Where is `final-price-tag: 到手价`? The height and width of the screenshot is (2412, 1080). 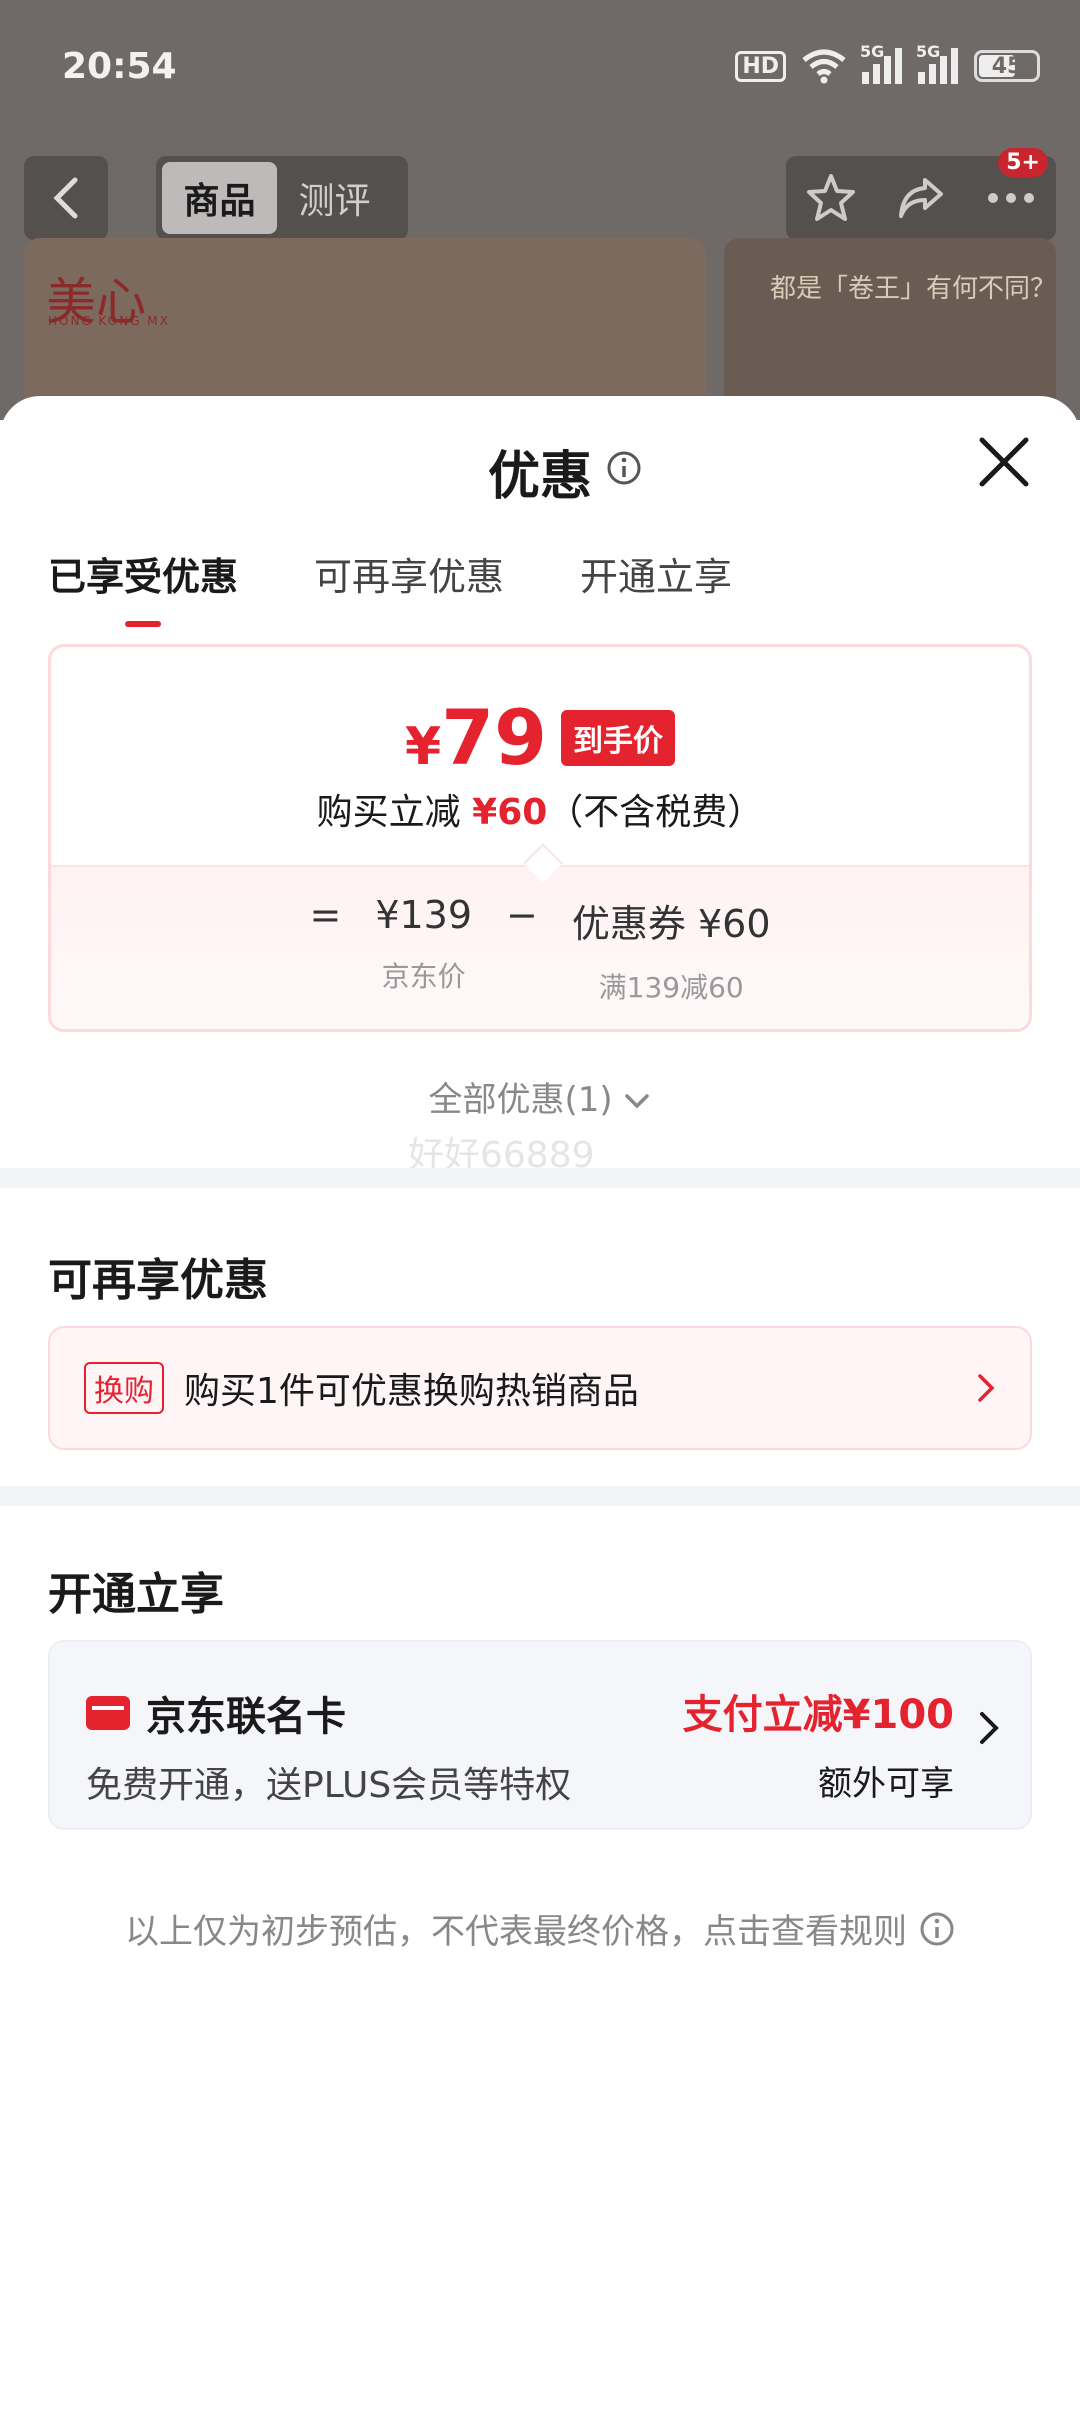
final-price-tag: 到手价 is located at coordinates (617, 737).